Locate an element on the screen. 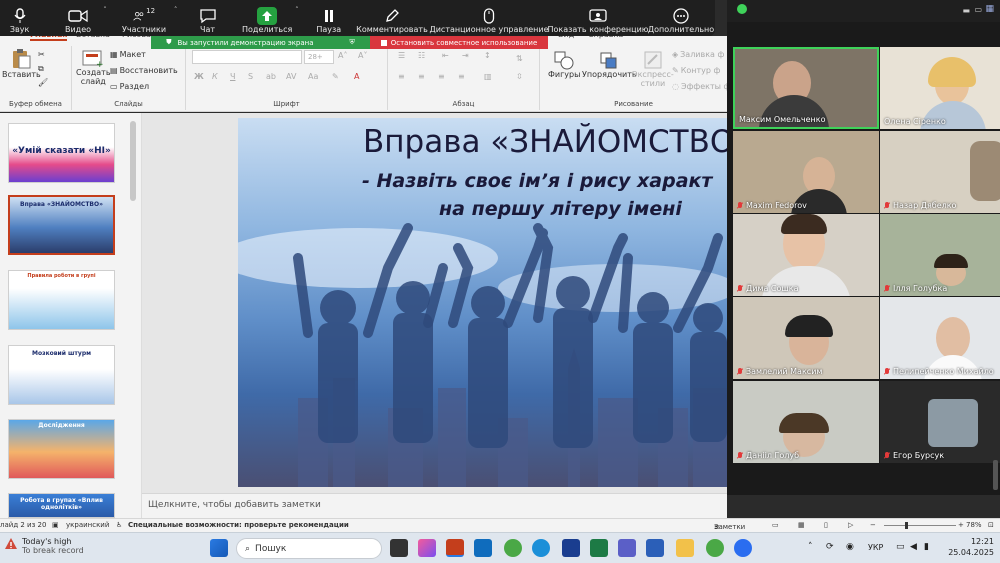 This screenshot has width=1000, height=563. video-button: Видео ˄ is located at coordinates (81, 17).